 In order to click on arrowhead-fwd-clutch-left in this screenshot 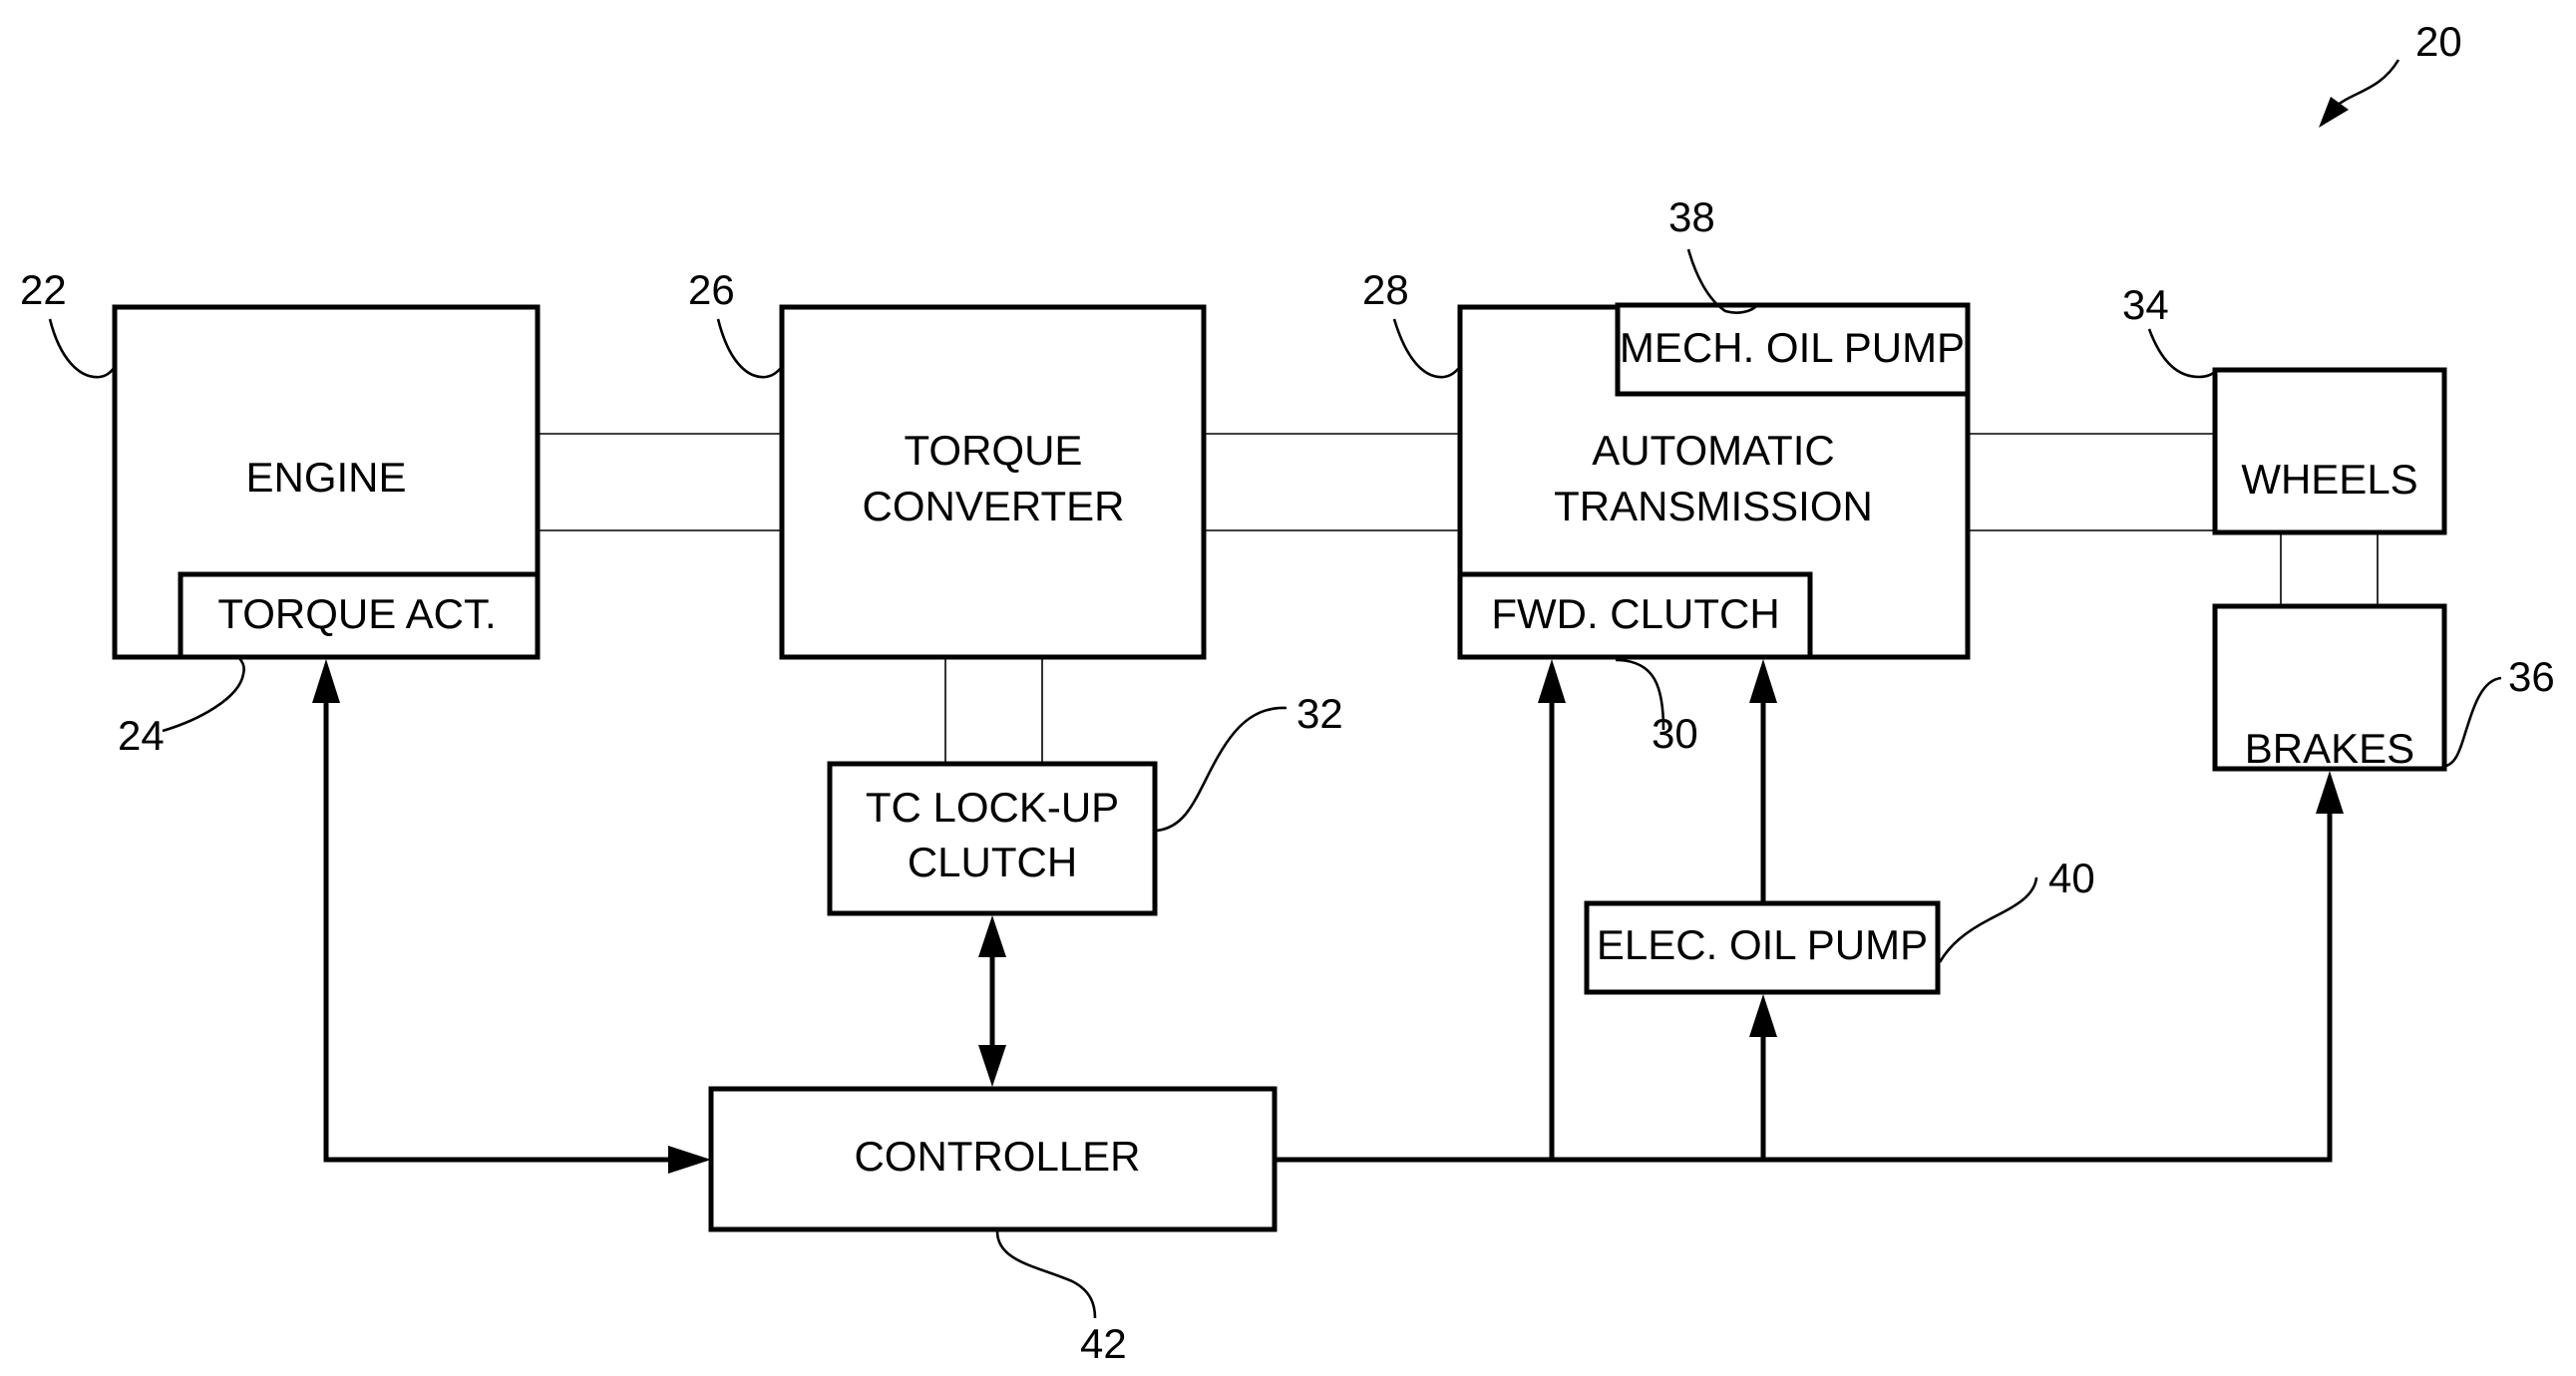, I will do `click(1552, 681)`.